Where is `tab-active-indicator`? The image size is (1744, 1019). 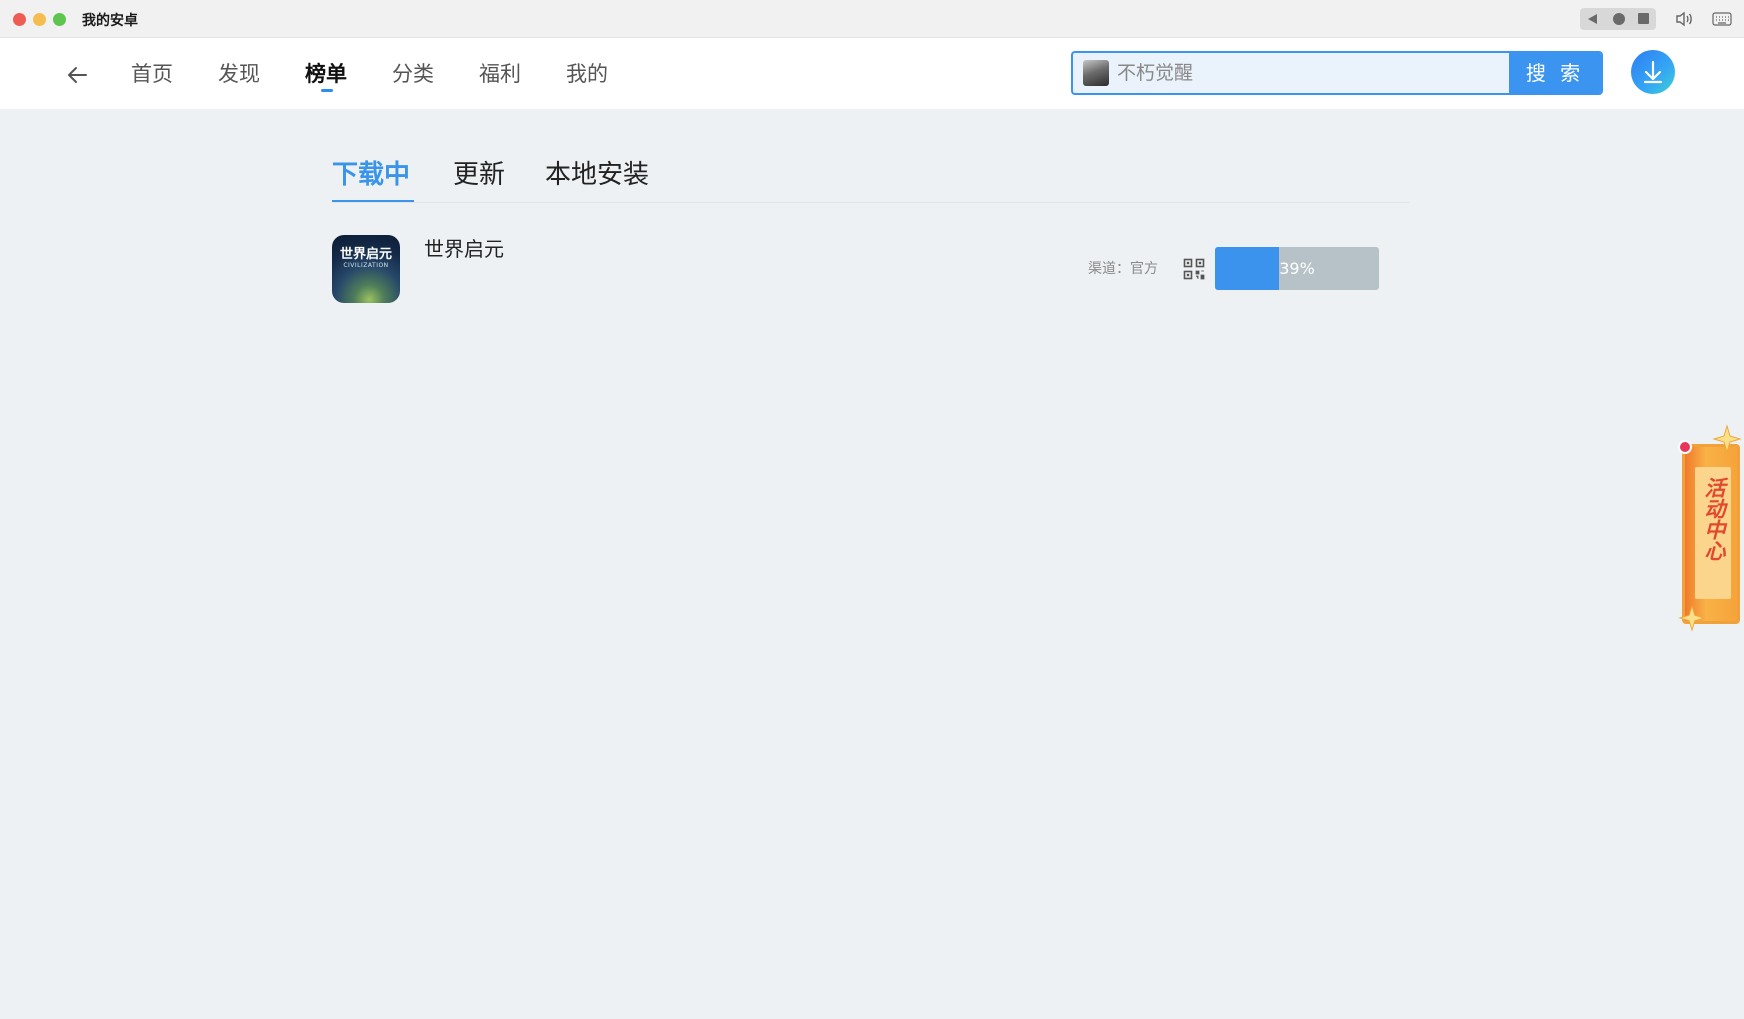
tab-active-indicator is located at coordinates (373, 201).